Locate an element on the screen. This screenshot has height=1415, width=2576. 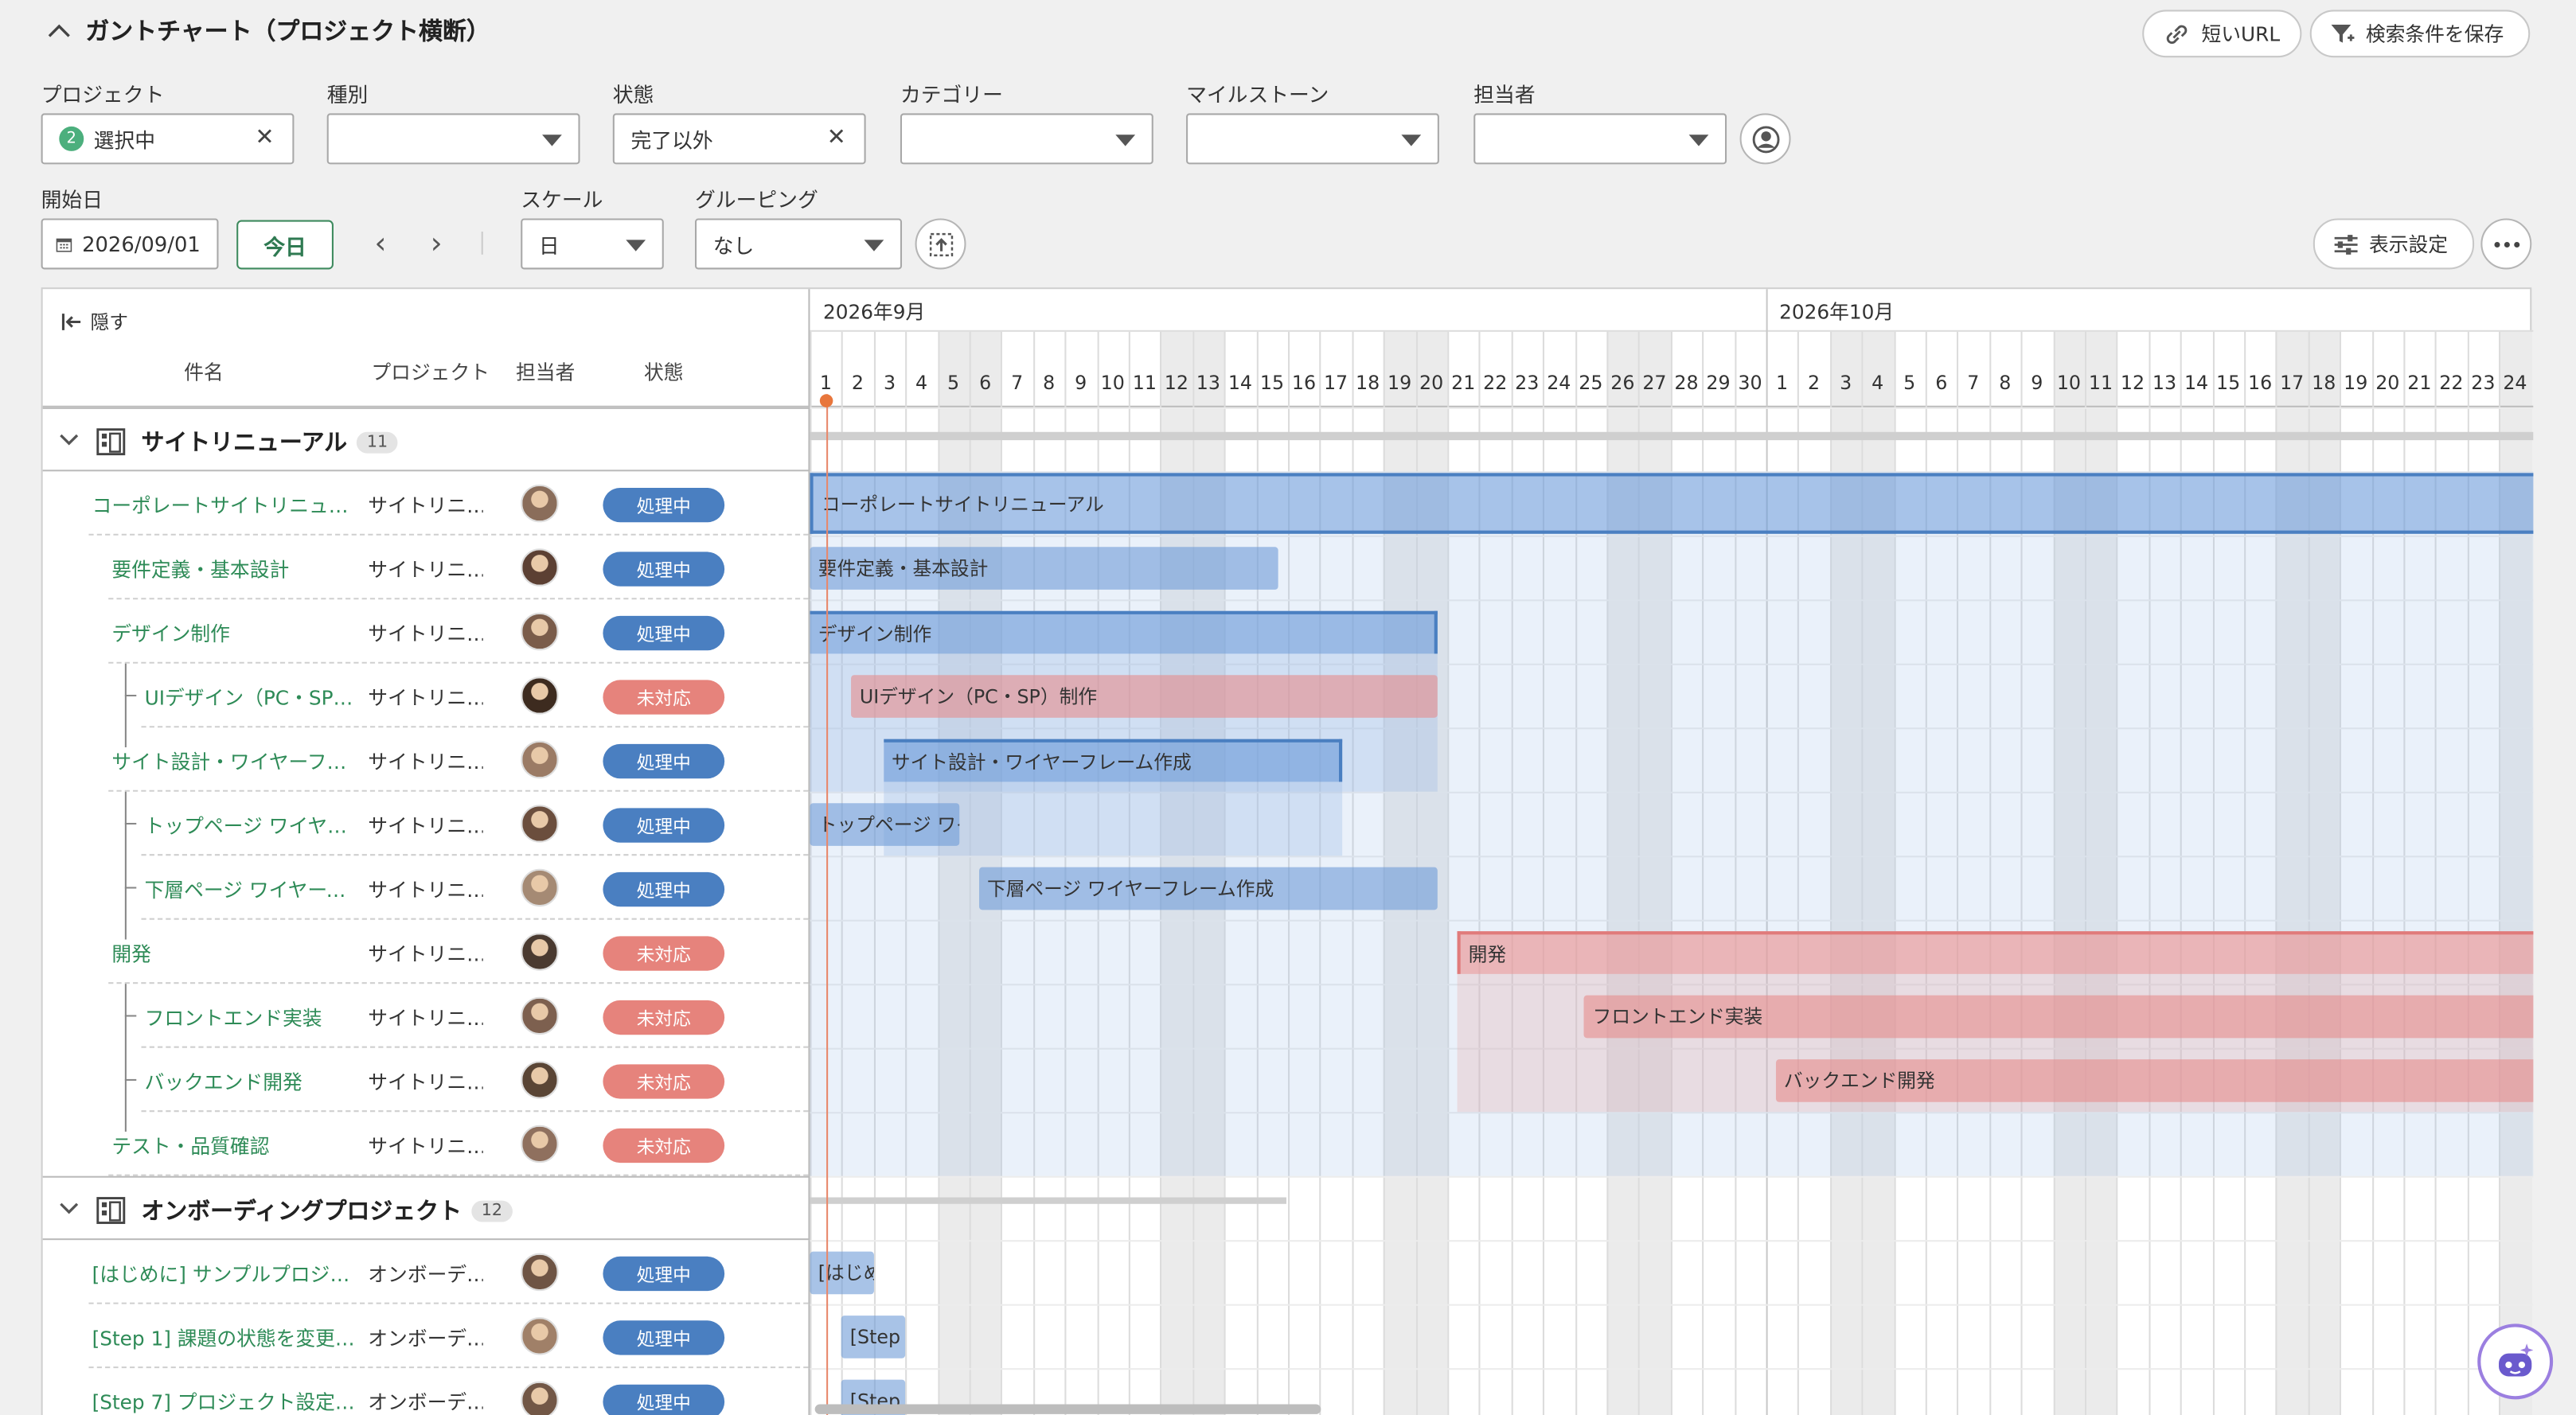
table-row: 開発 サイトリニ… 未対応 is located at coordinates (426, 951).